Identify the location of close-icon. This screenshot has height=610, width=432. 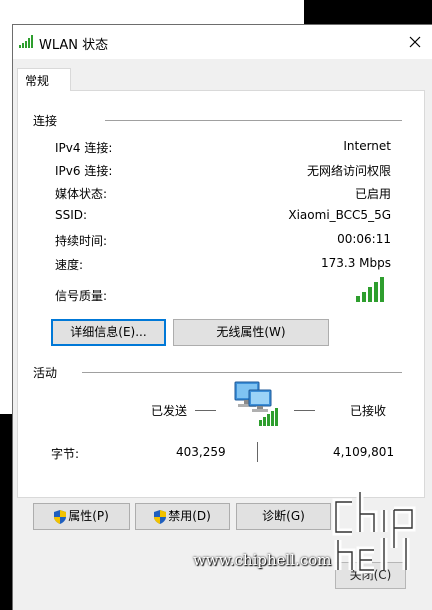
(415, 42).